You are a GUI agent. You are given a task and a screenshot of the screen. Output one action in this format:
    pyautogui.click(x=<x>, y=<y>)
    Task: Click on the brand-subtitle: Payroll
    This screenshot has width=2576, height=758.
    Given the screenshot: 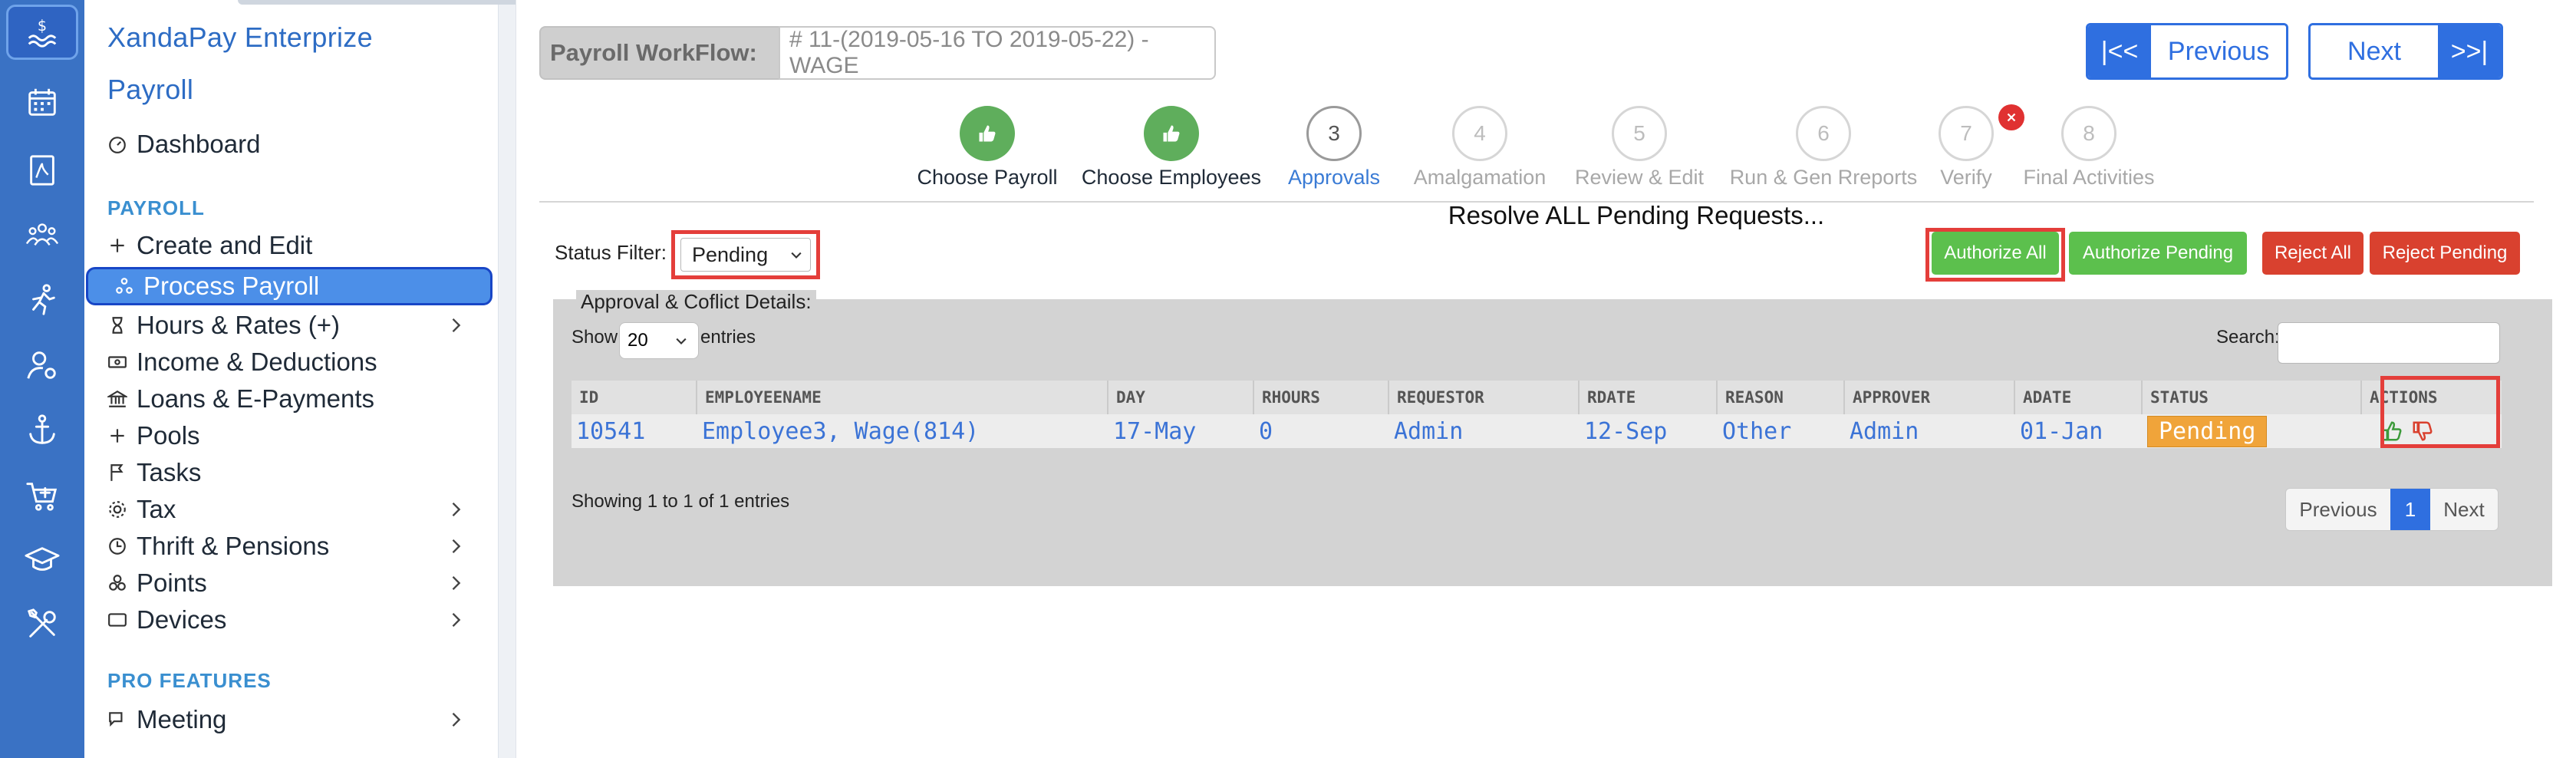 What is the action you would take?
    pyautogui.click(x=299, y=90)
    